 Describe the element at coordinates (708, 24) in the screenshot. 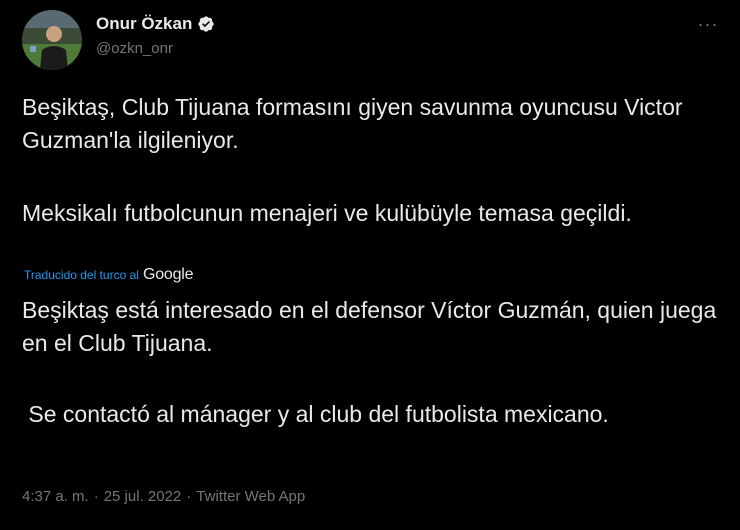

I see `more-options-icon: ···` at that location.